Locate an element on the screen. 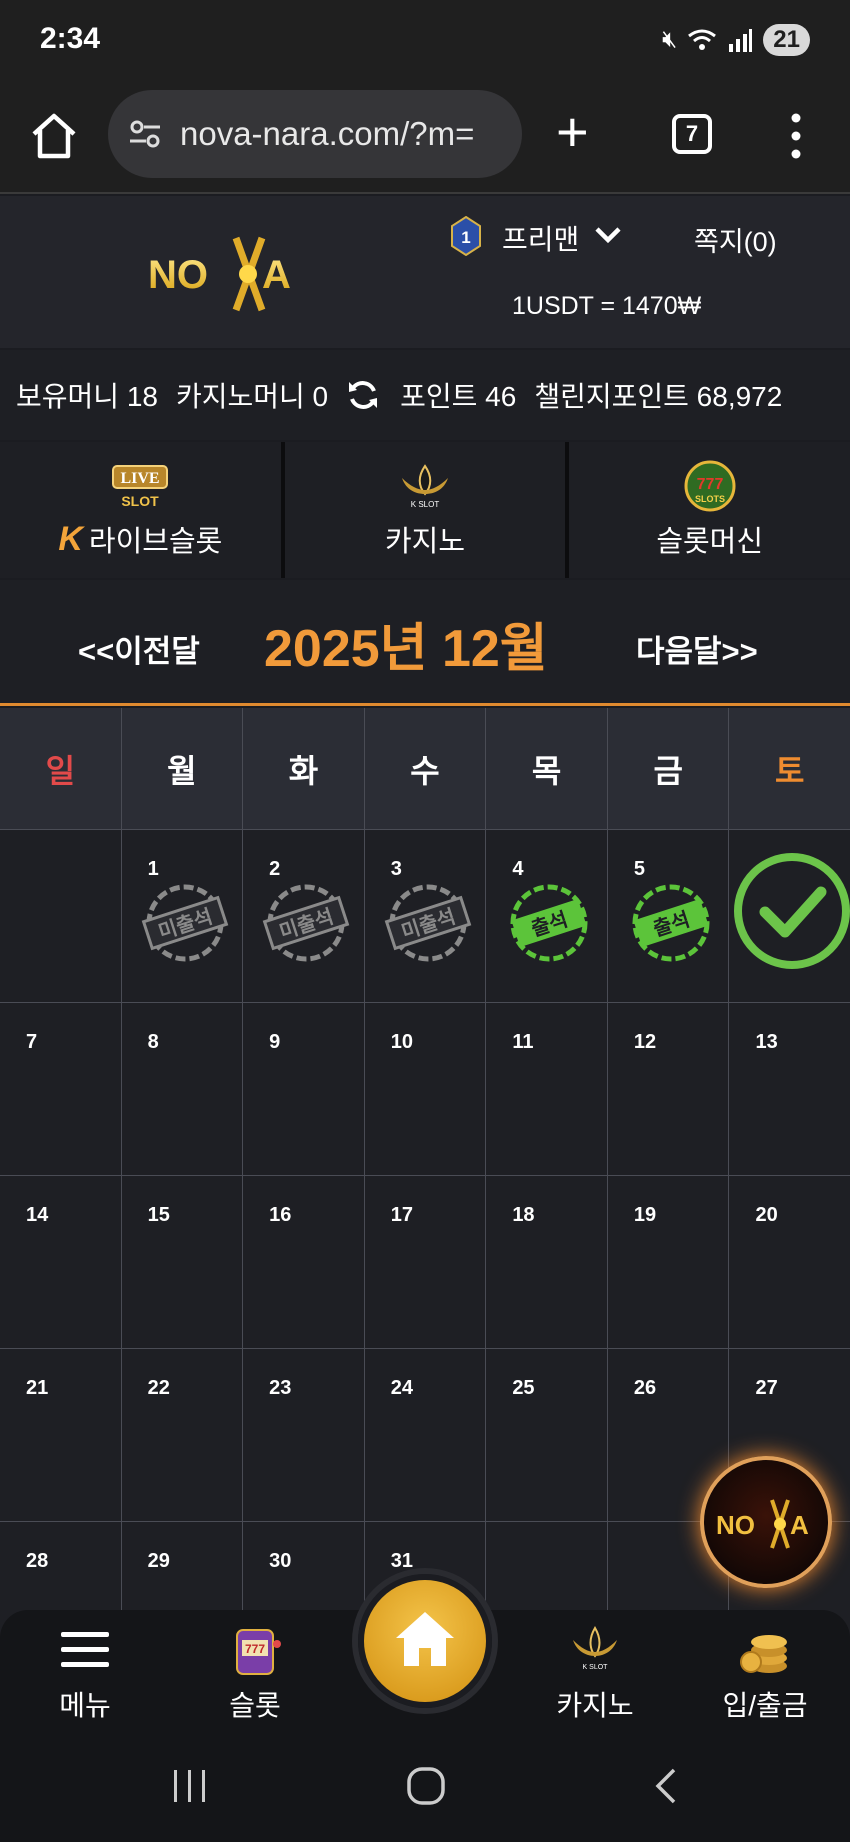 This screenshot has height=1842, width=850. calendar-week: 14 15 16 17 18 19 20 is located at coordinates (425, 1262).